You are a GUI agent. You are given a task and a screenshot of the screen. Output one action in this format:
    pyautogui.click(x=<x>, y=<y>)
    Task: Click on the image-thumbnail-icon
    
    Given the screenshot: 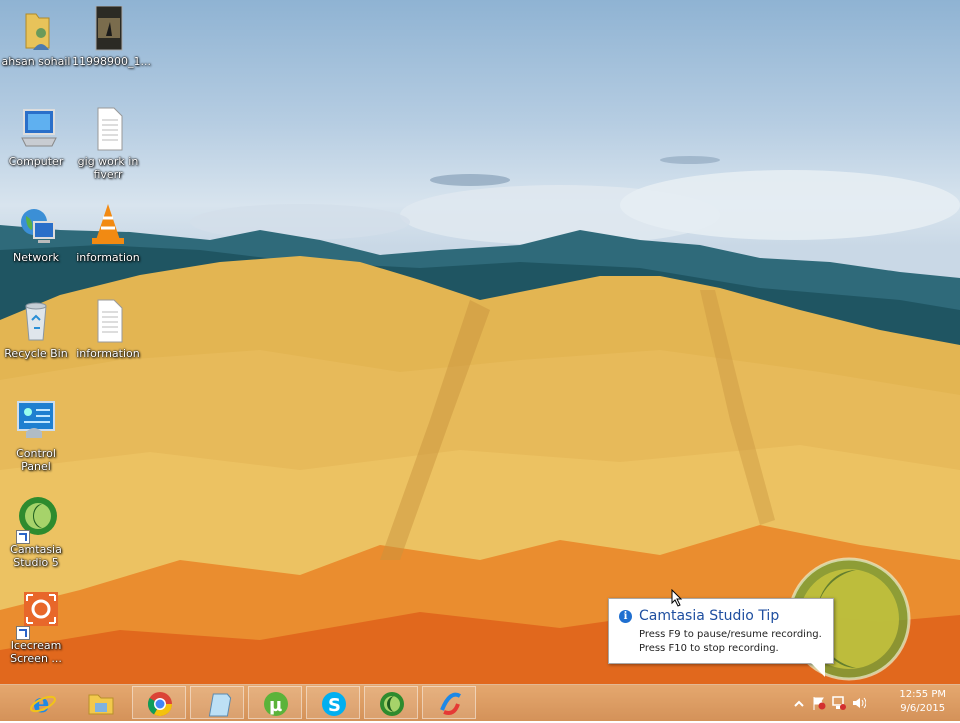 What is the action you would take?
    pyautogui.click(x=108, y=29)
    